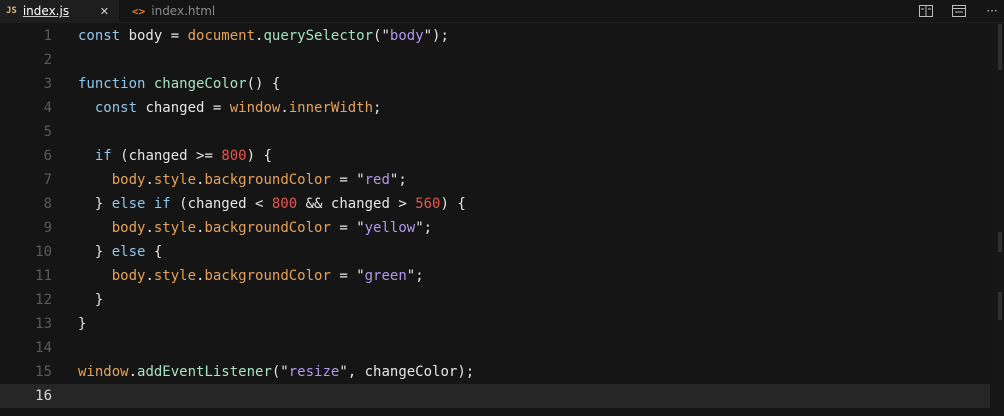  I want to click on code-line: 11 body.style.backgroundColor = "green";, so click(495, 276).